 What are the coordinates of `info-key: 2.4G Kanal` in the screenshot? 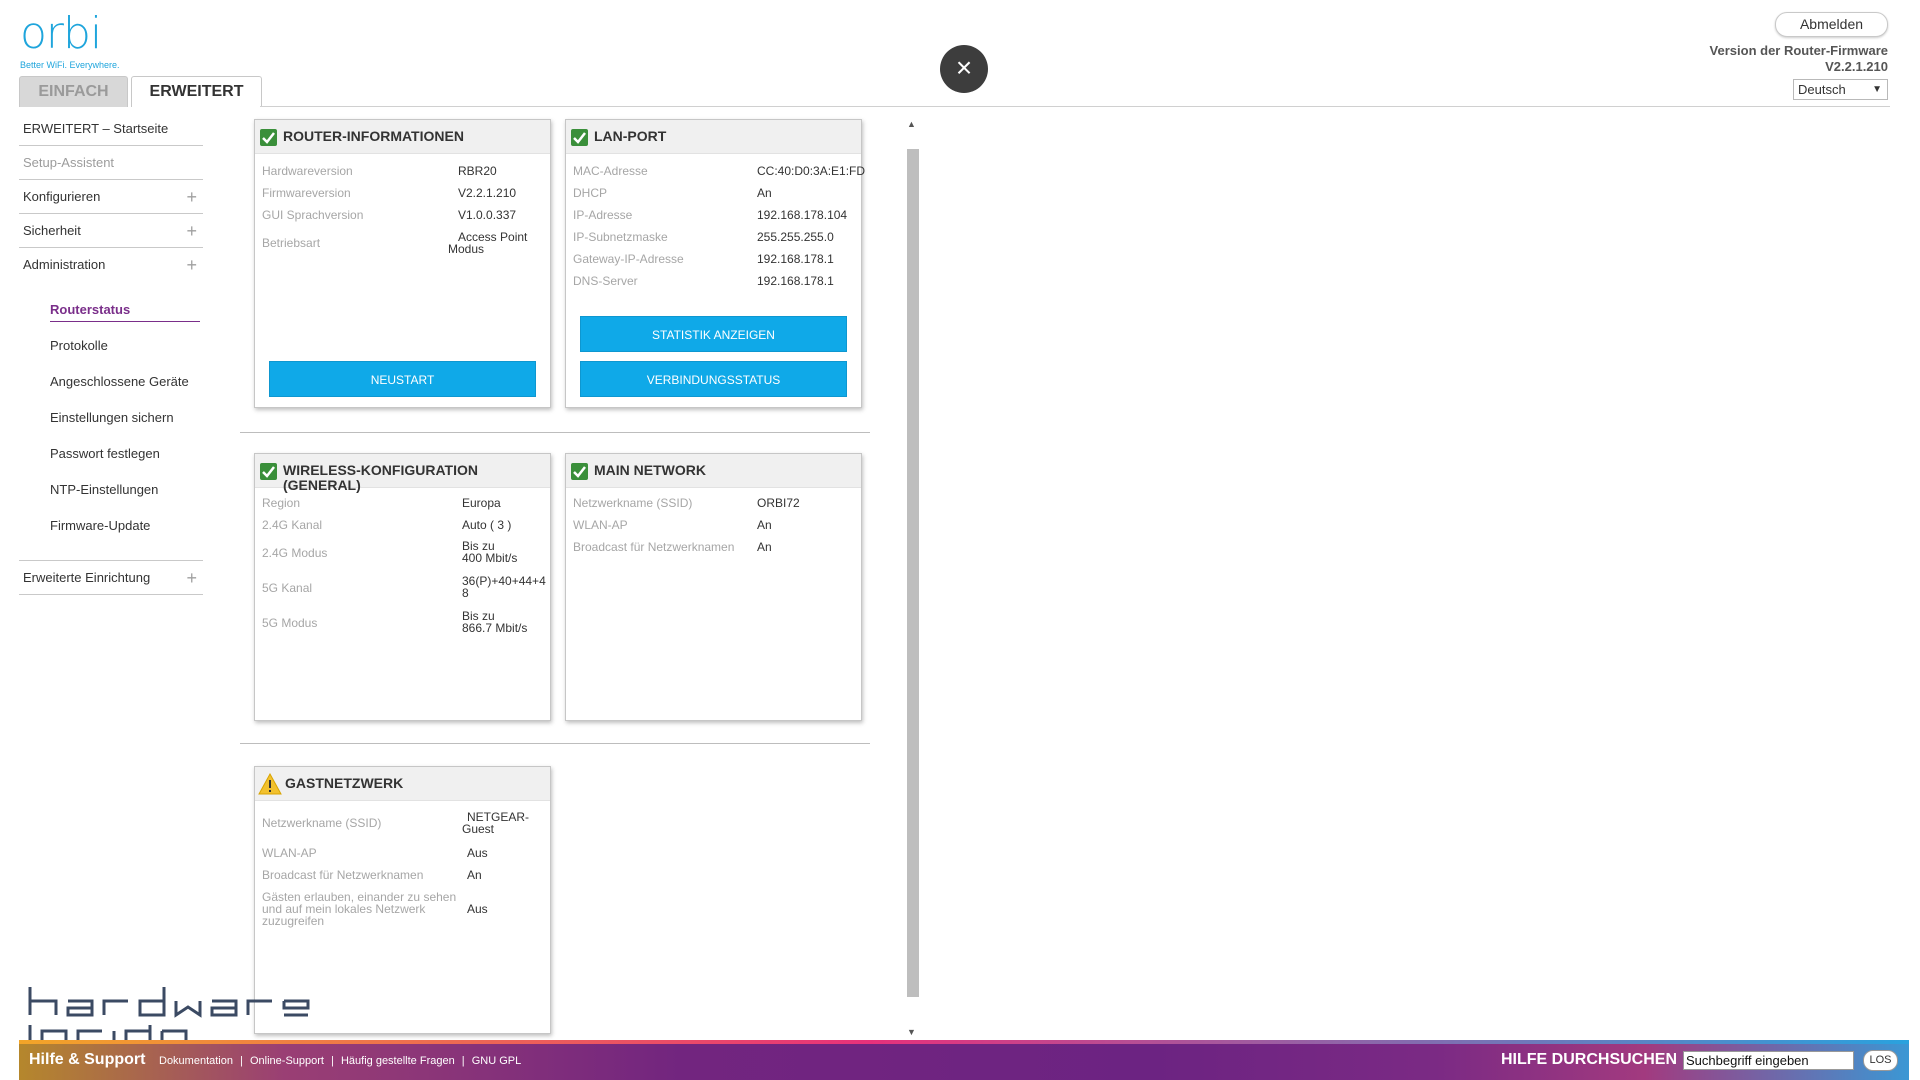 It's located at (292, 525).